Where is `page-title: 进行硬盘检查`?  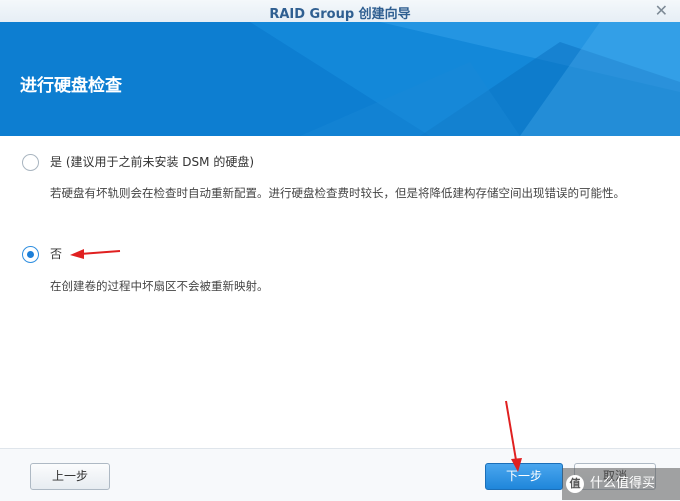
page-title: 进行硬盘检查 is located at coordinates (71, 86).